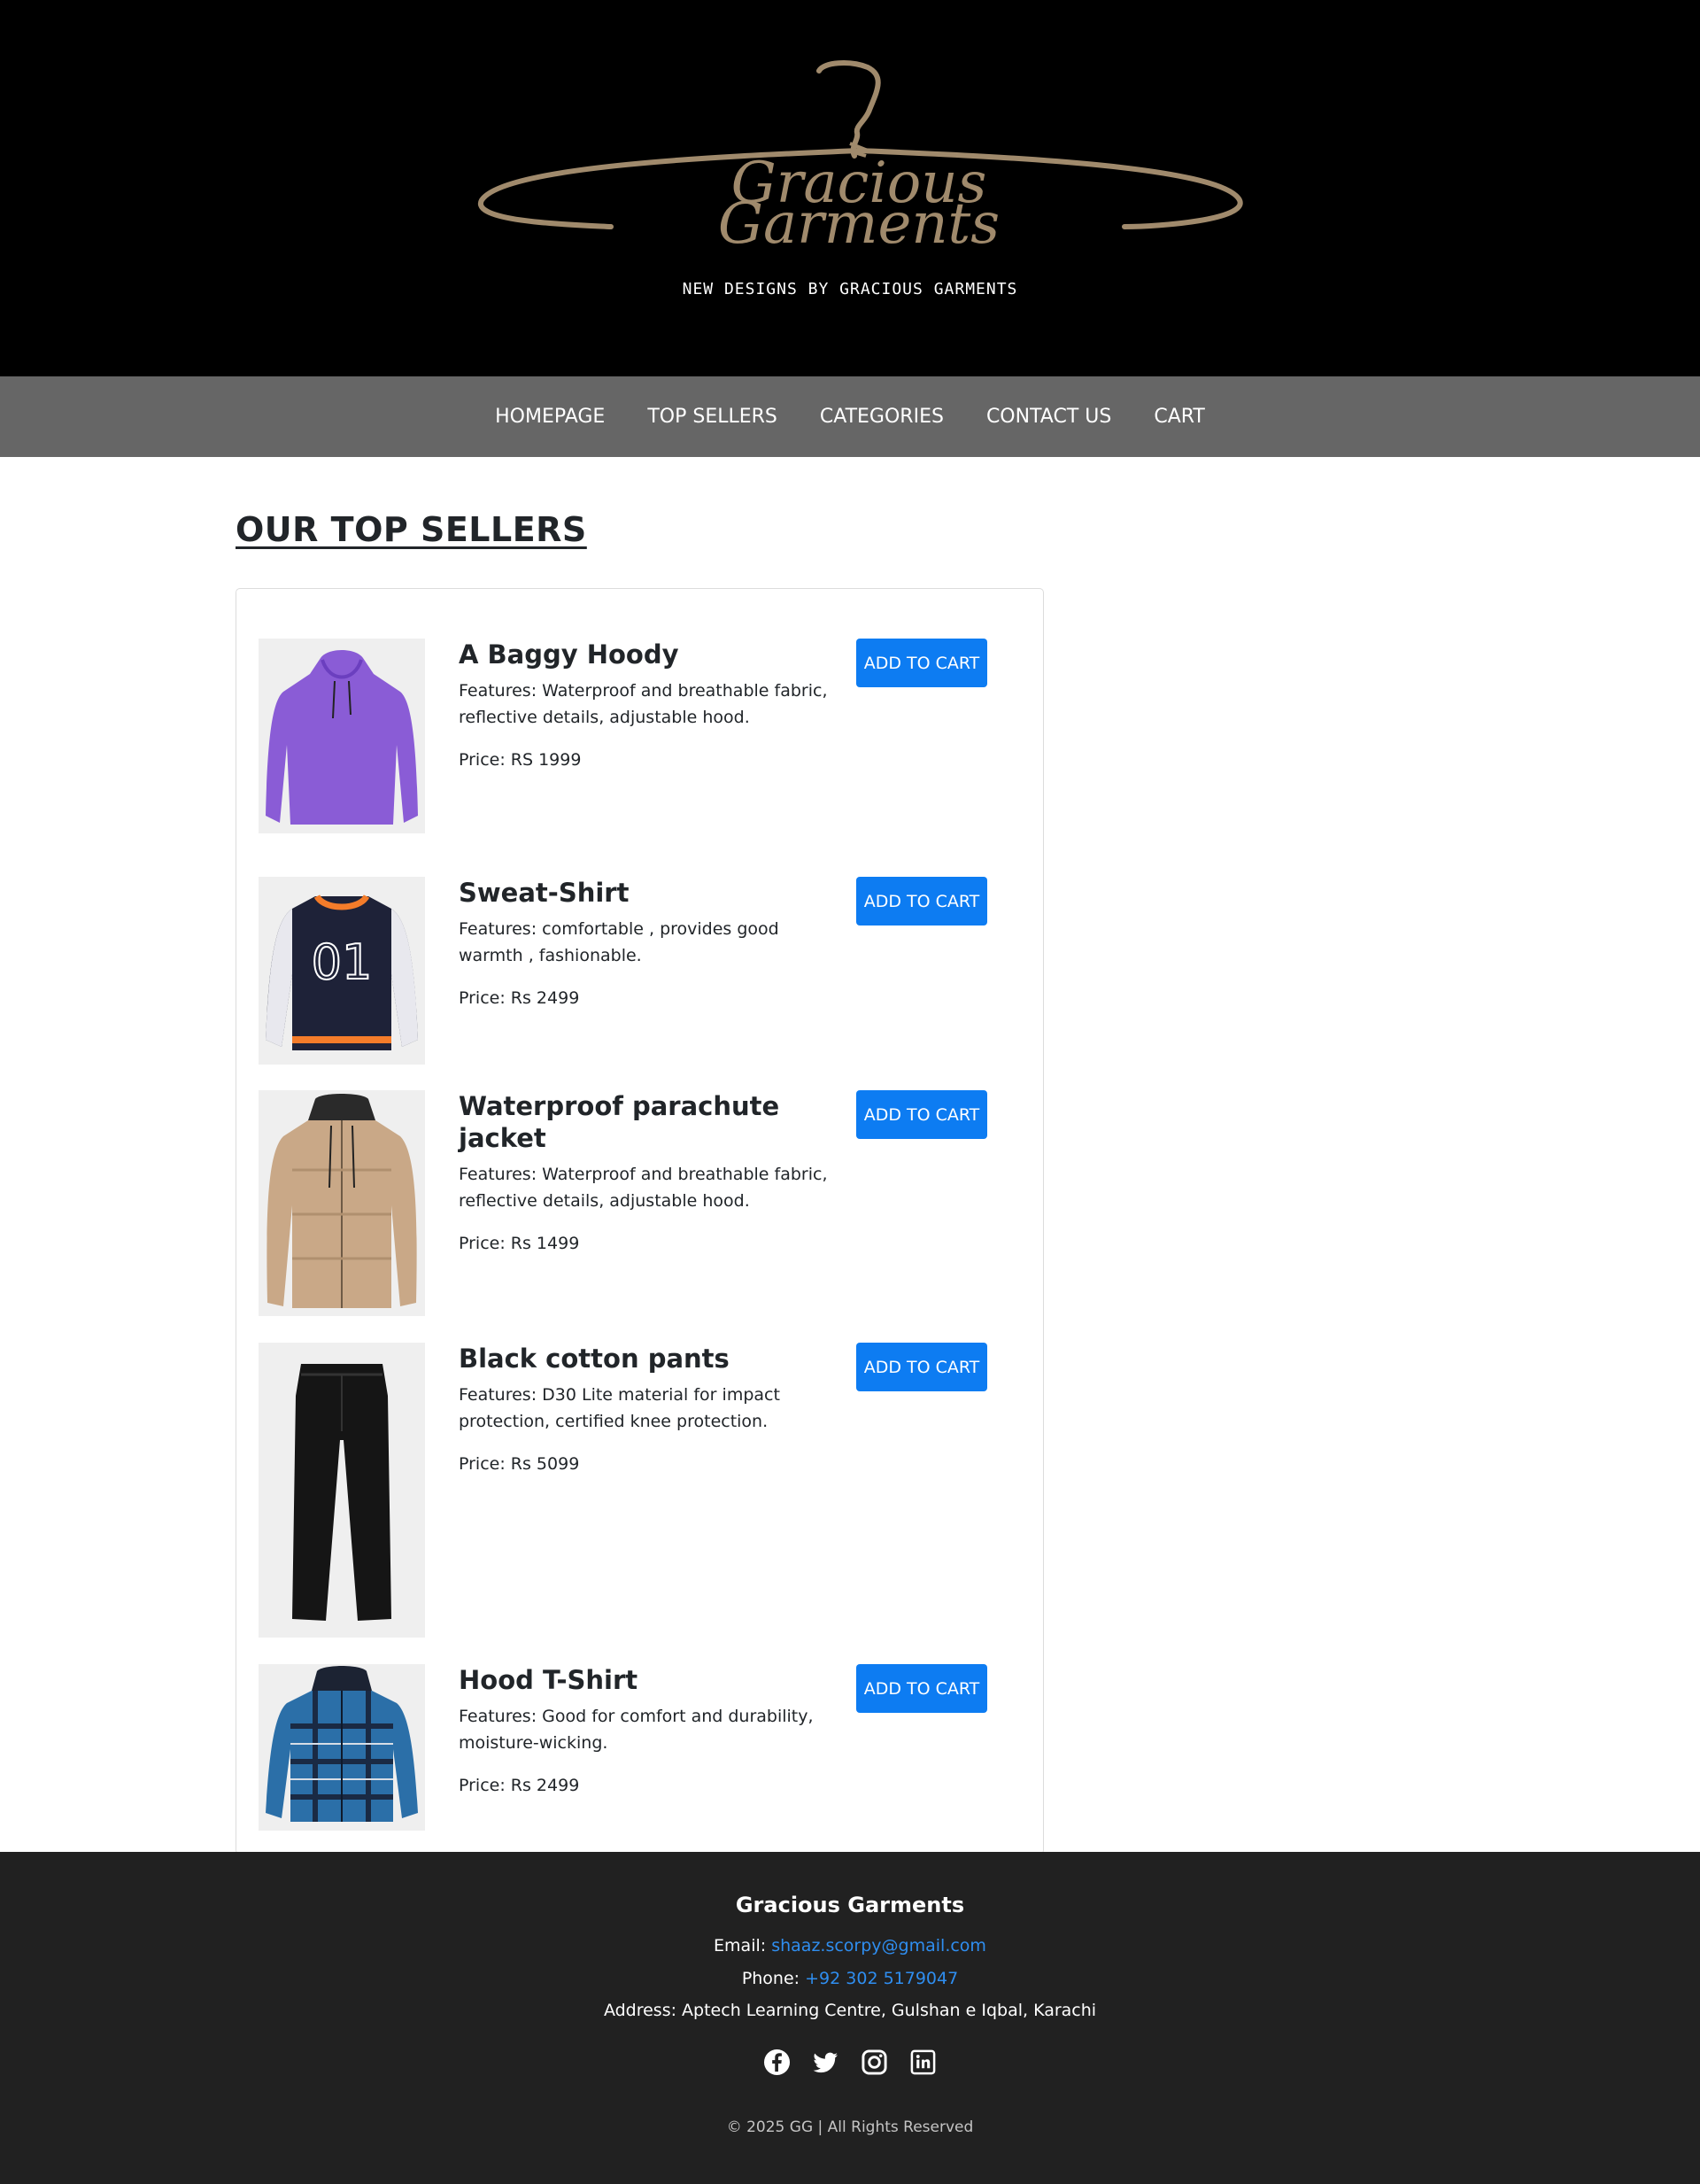 This screenshot has height=2184, width=1700. I want to click on email-link: shaaz.scorpy@gmail.com, so click(878, 1946).